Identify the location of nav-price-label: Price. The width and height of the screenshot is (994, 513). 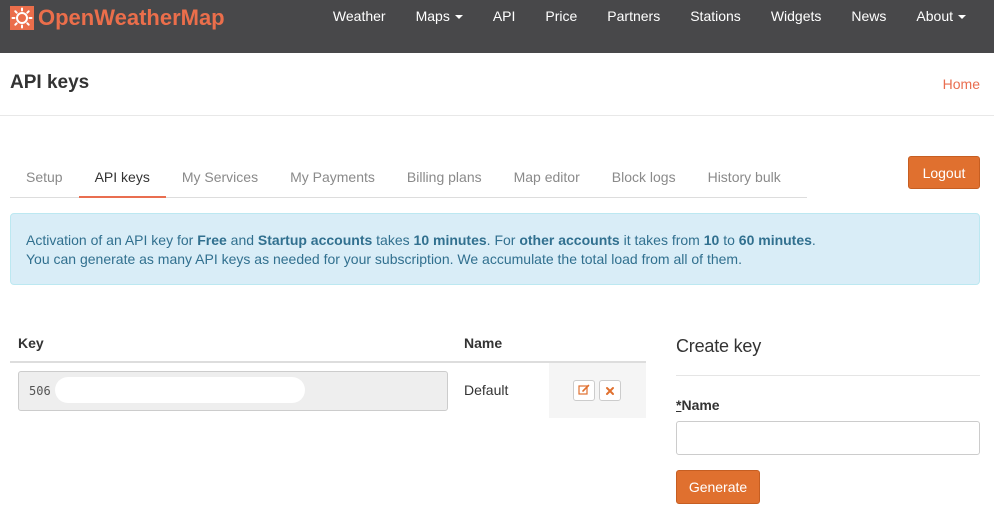
(561, 16).